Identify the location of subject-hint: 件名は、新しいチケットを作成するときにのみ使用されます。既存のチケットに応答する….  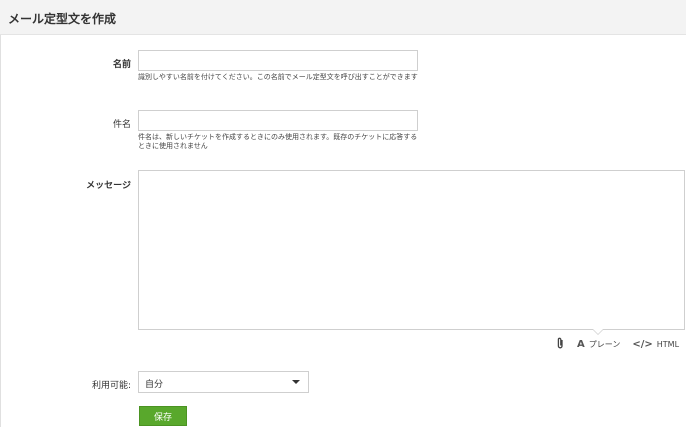
(278, 141).